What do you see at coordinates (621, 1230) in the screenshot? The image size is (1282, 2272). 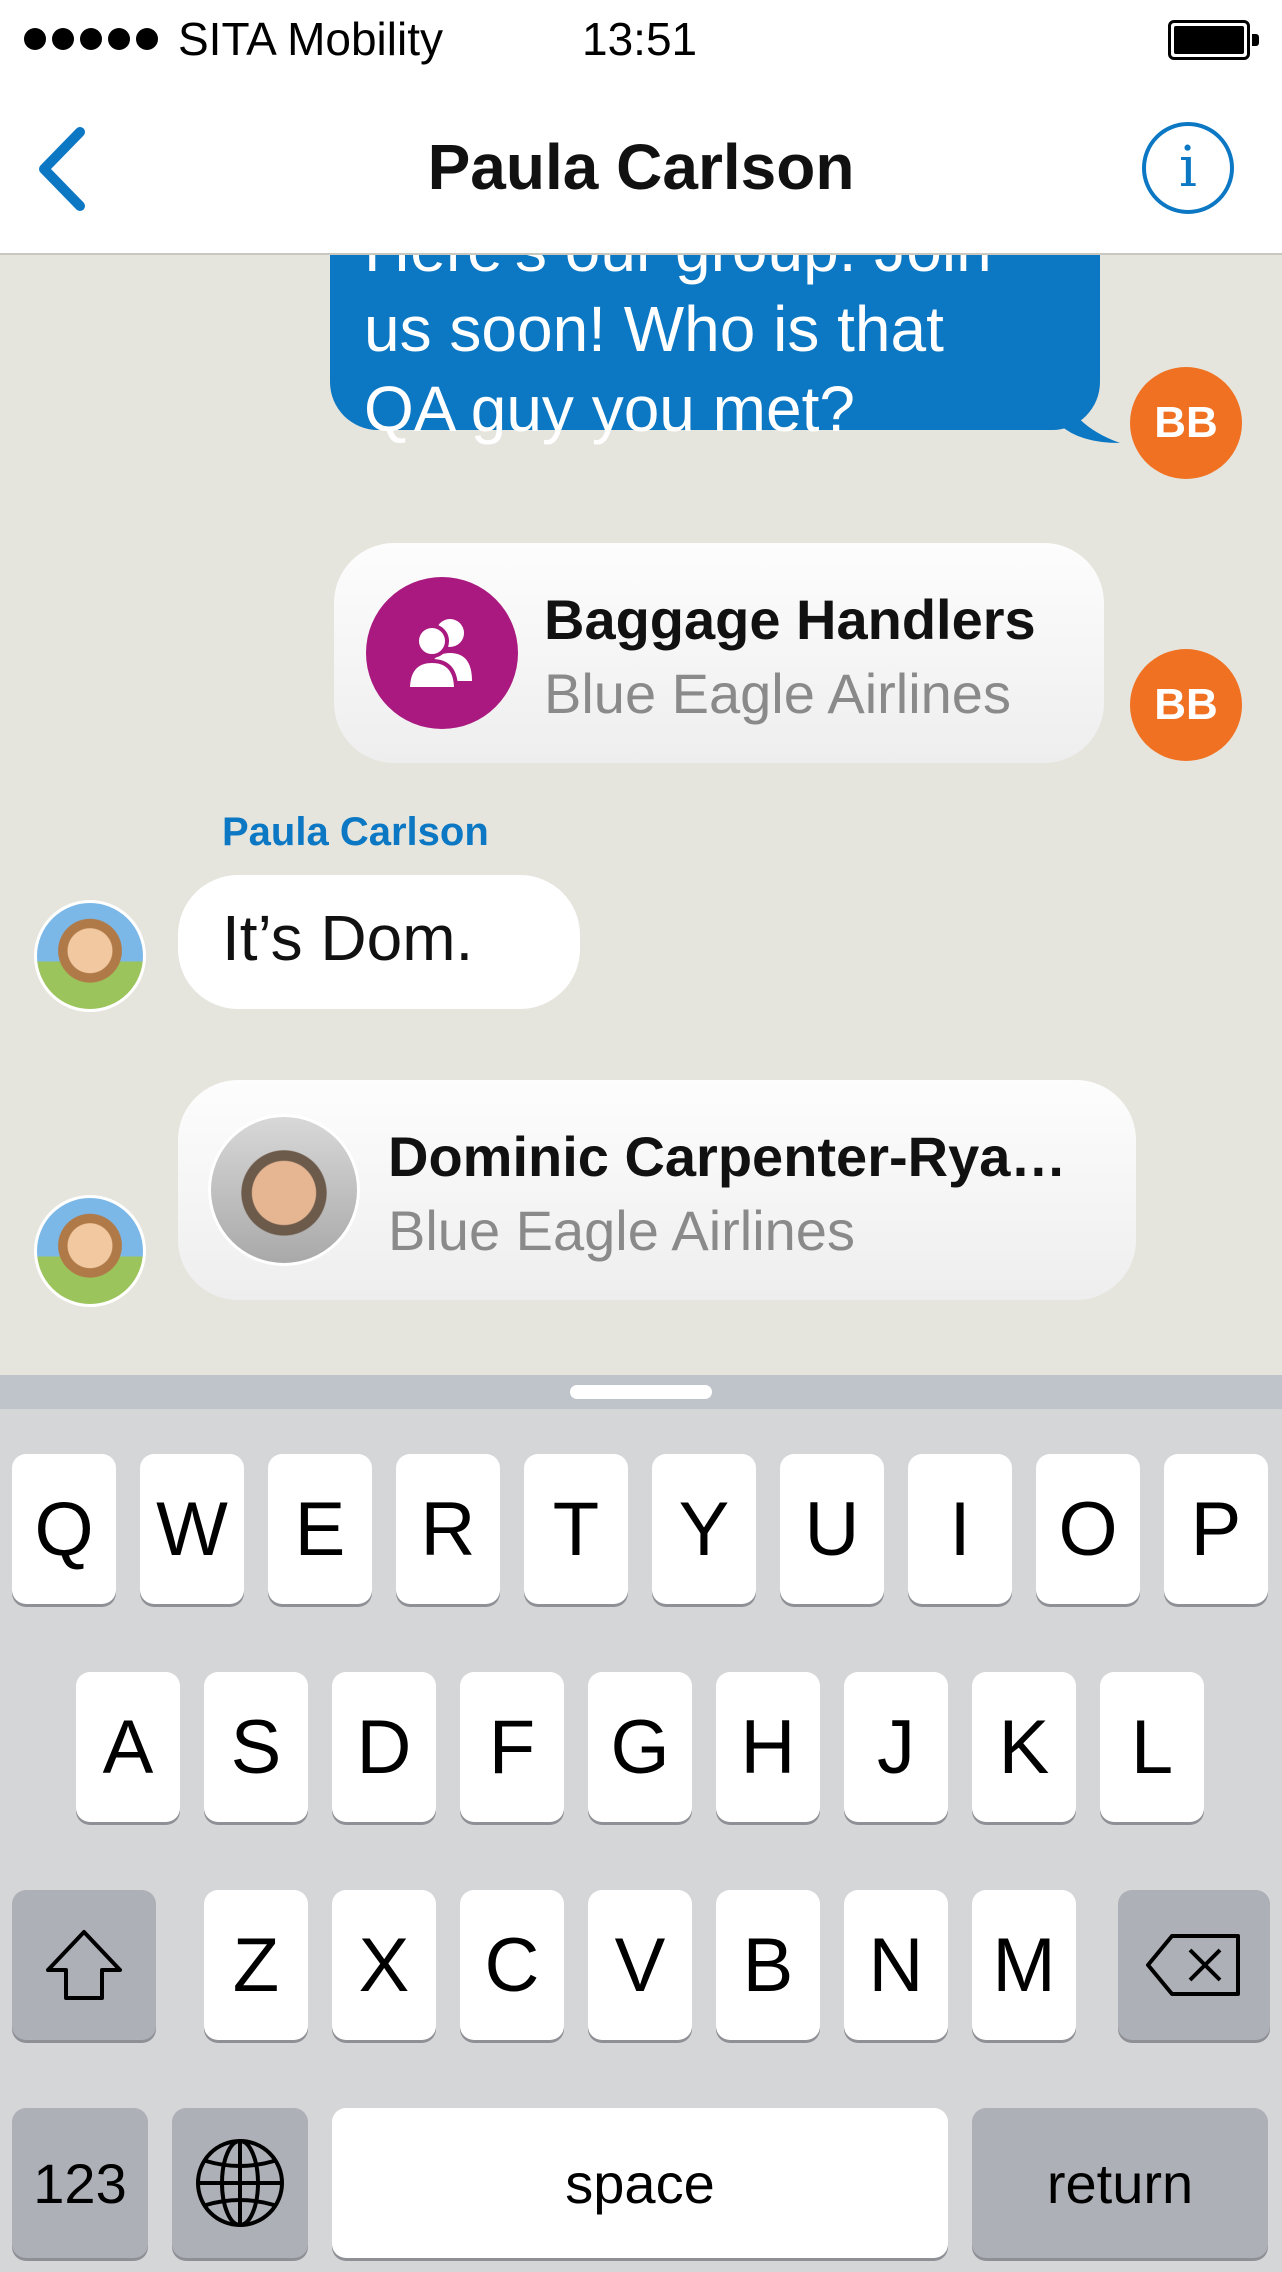 I see `contact-organization: Blue Eagle Airlines` at bounding box center [621, 1230].